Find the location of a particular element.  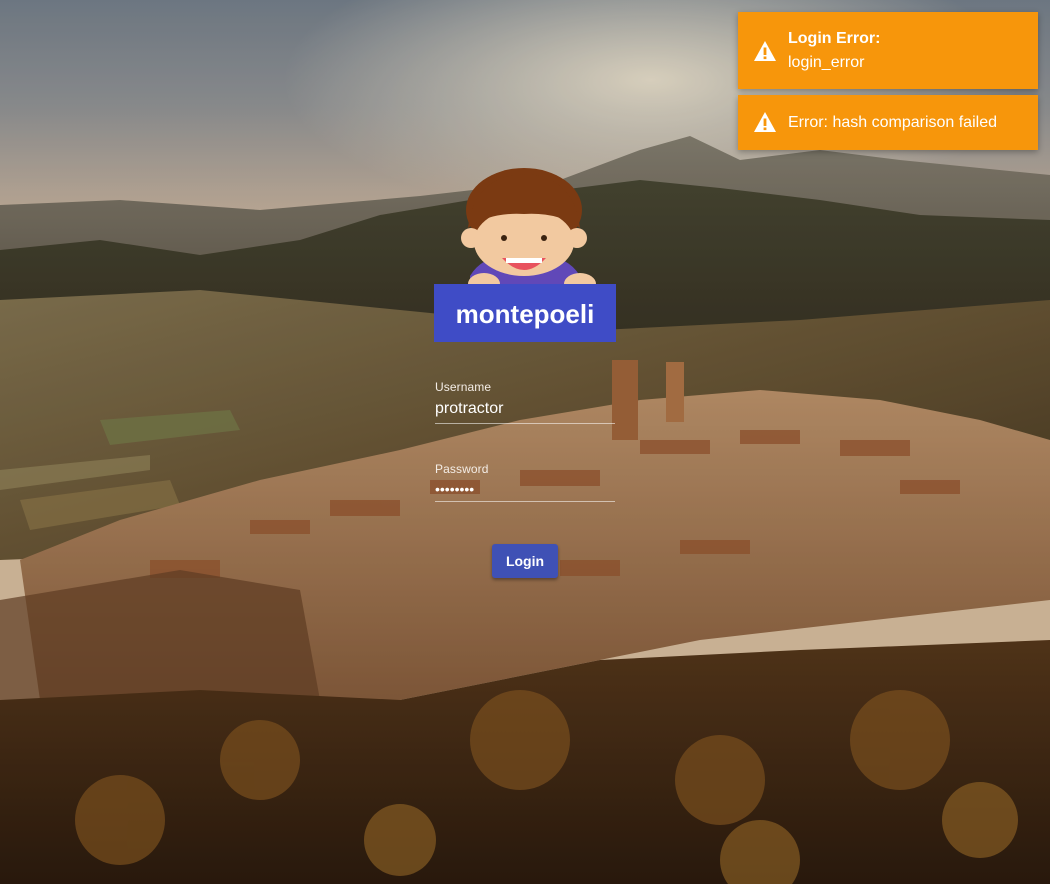

password-label: Password is located at coordinates (462, 469).